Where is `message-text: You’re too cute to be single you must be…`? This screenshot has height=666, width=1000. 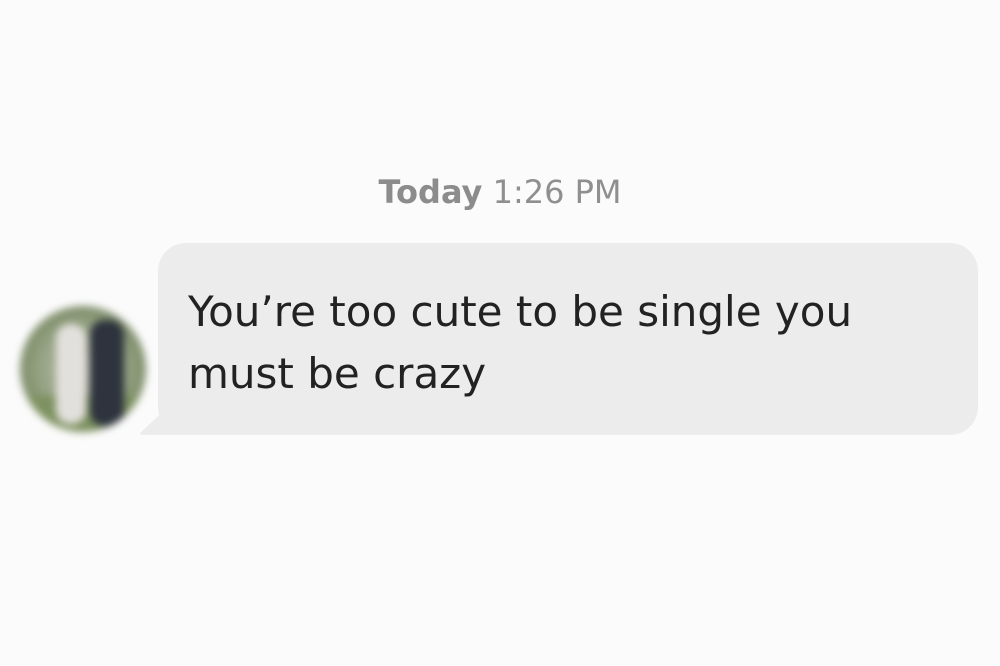
message-text: You’re too cute to be single you must be… is located at coordinates (520, 342).